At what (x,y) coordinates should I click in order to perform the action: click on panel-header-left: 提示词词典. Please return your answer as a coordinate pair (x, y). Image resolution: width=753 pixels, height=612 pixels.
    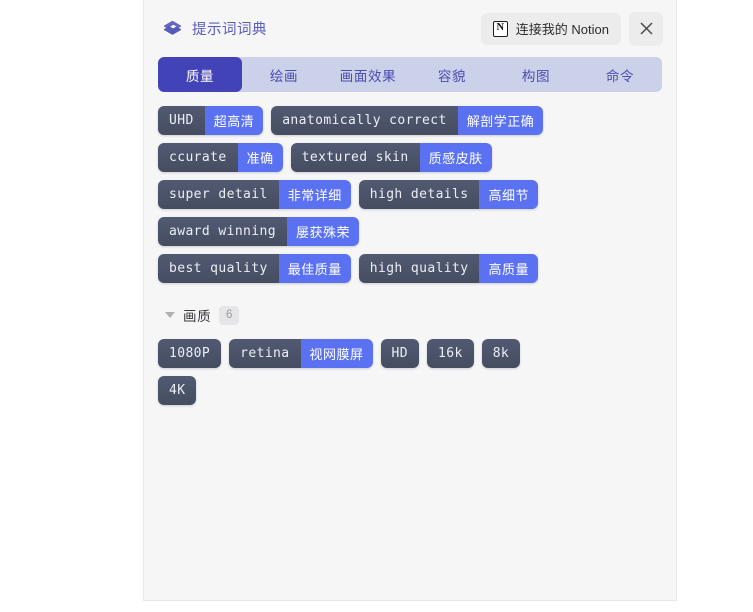
    Looking at the image, I should click on (214, 28).